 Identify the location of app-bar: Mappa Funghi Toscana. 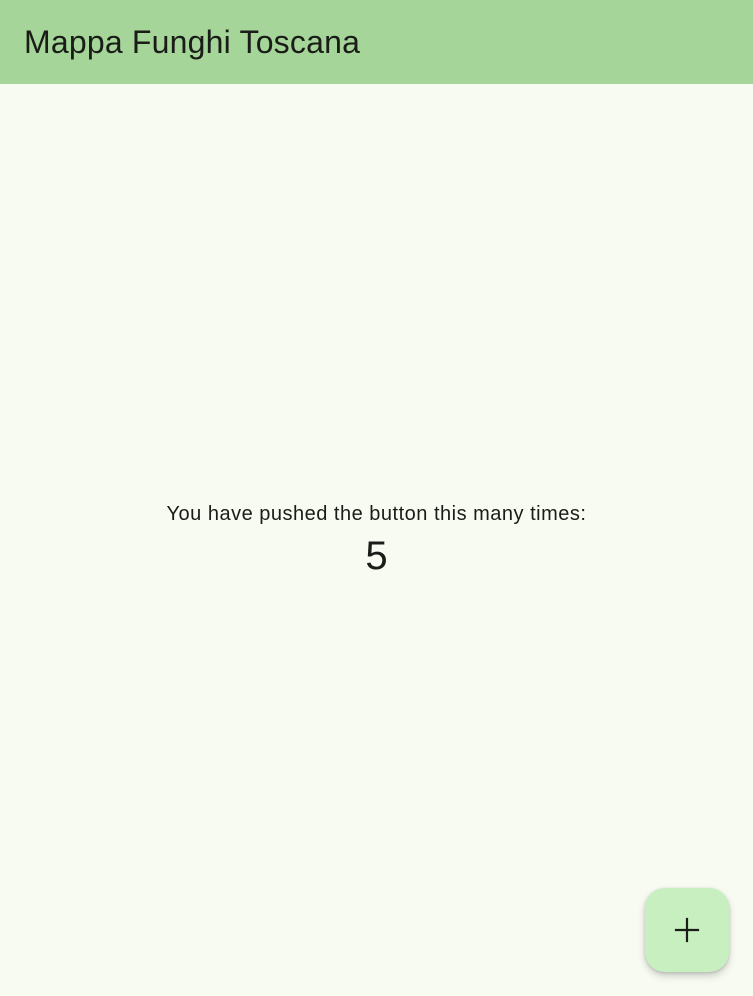
(376, 42).